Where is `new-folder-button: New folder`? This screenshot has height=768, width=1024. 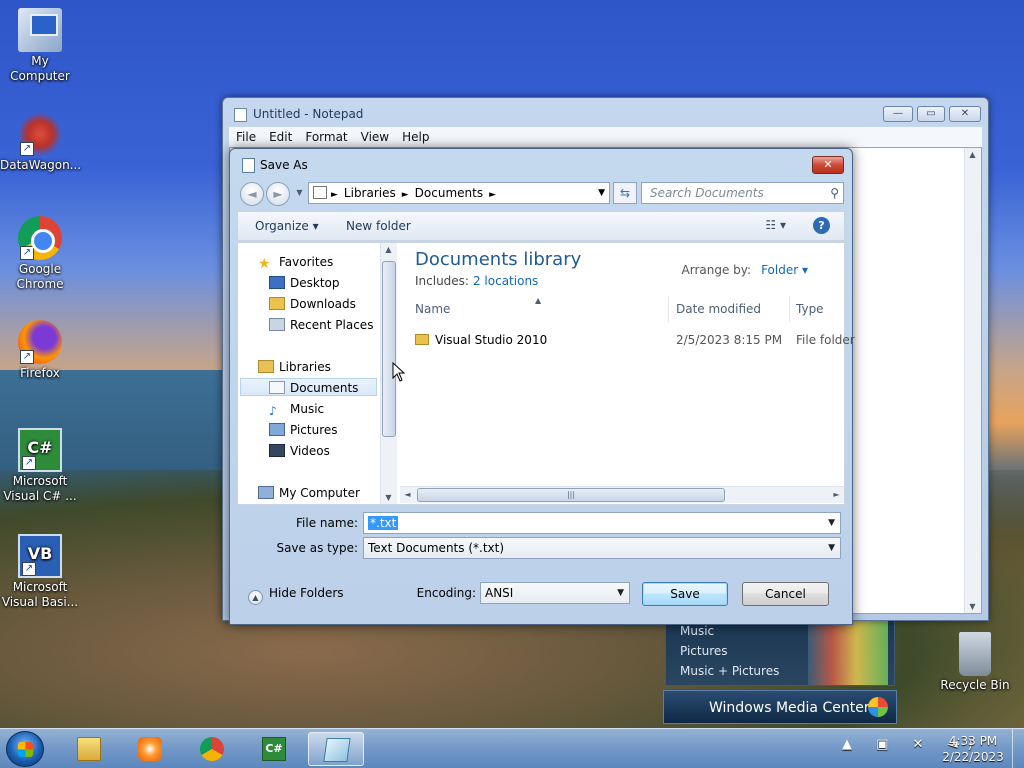
new-folder-button: New folder is located at coordinates (378, 226).